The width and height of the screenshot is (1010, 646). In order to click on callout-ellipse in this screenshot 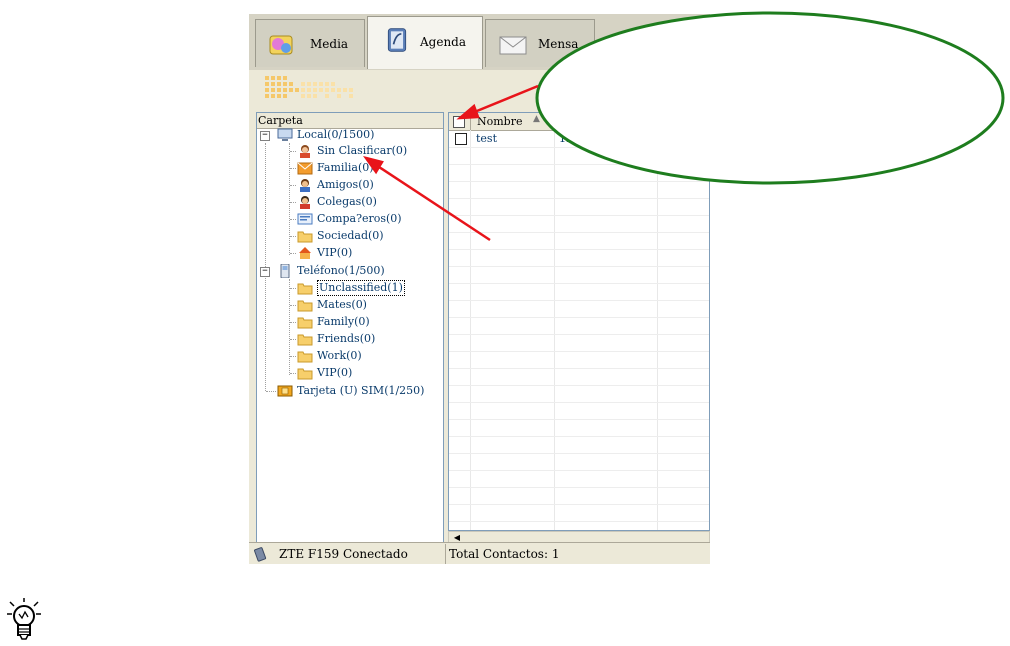, I will do `click(770, 98)`.